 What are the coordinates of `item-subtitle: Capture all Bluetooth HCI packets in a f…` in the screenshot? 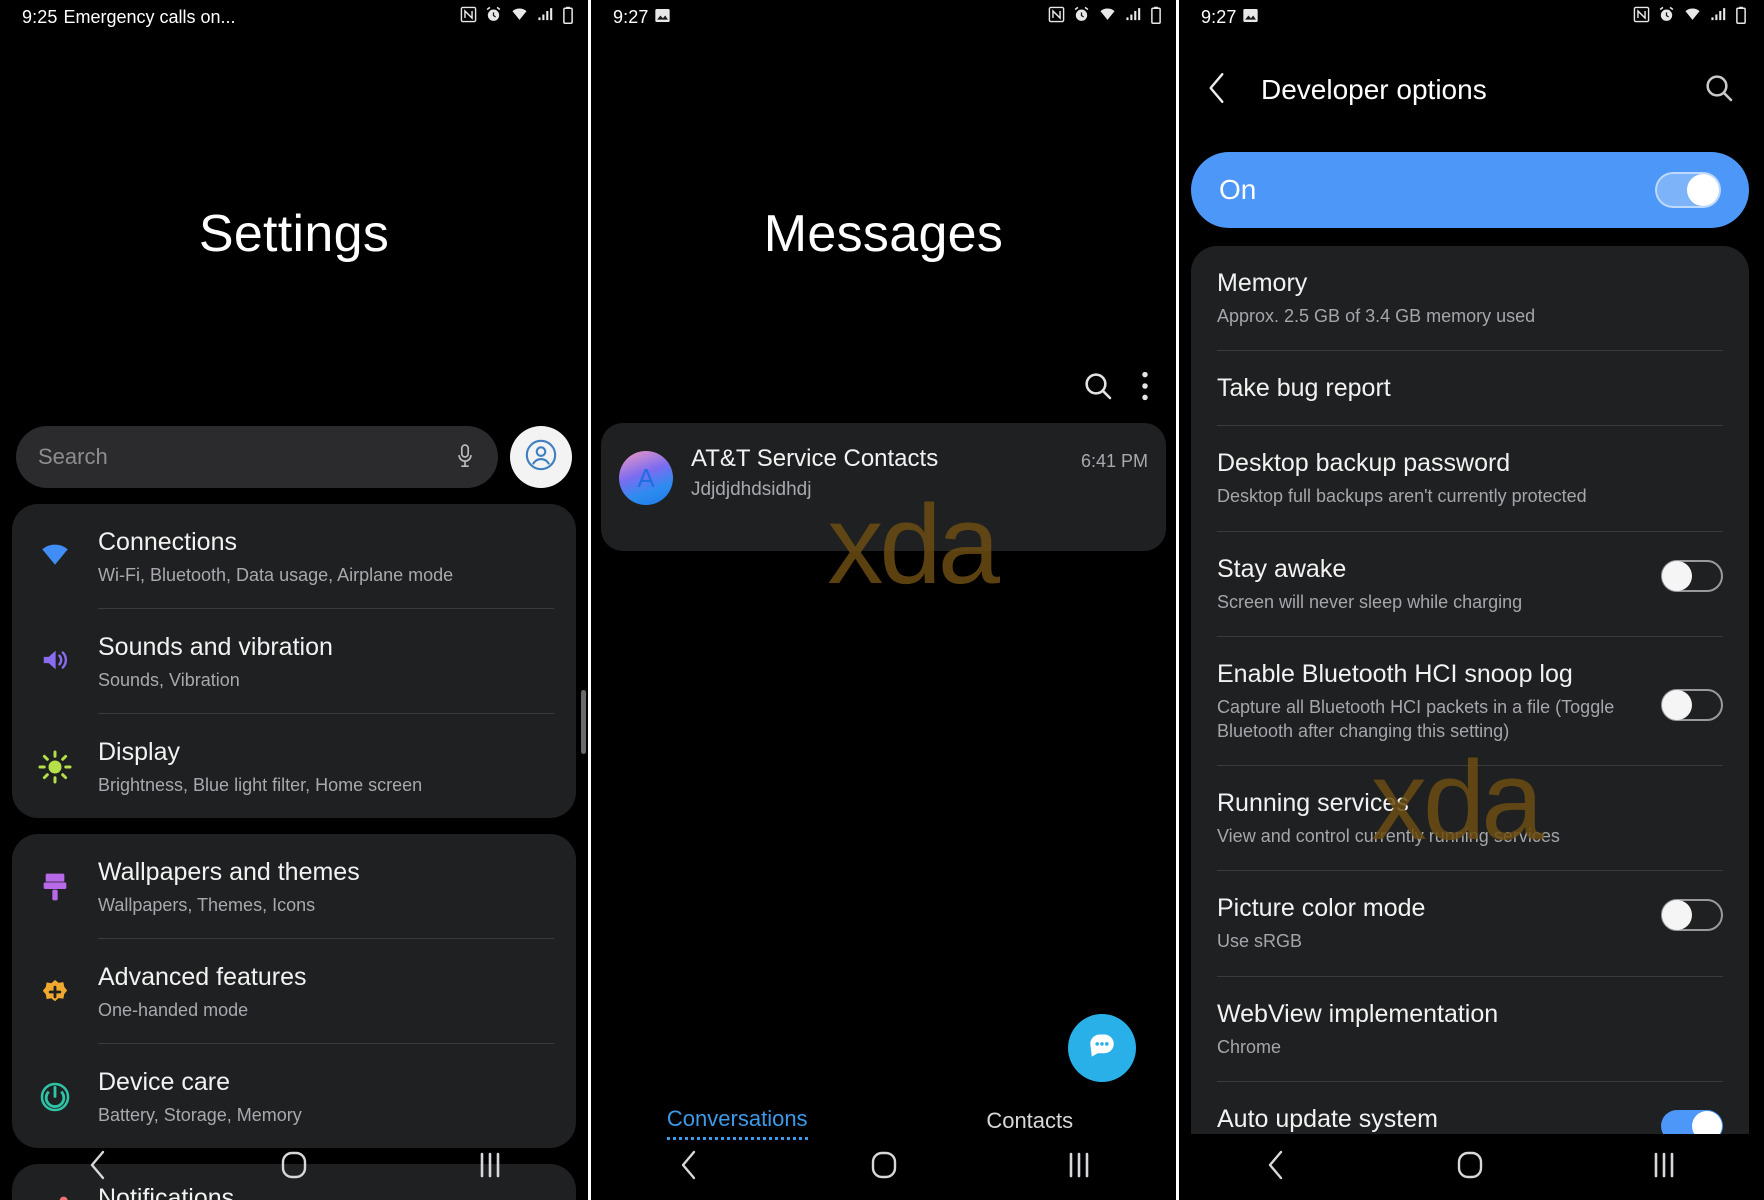 It's located at (1416, 719).